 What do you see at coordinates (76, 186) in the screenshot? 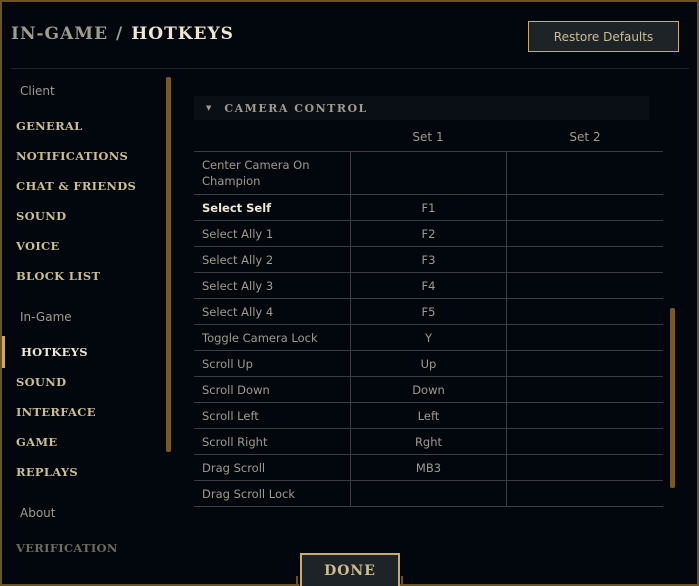
I see `sidebar-item-chat-friends: CHAT & FRIENDS` at bounding box center [76, 186].